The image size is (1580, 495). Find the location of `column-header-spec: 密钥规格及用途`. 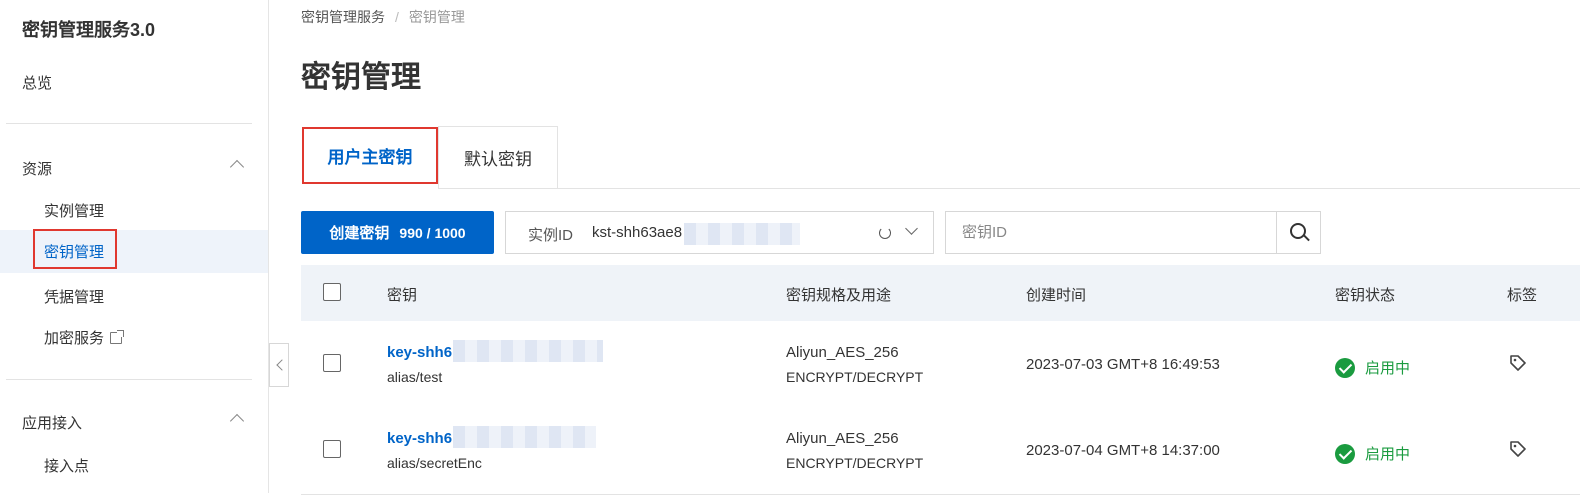

column-header-spec: 密钥规格及用途 is located at coordinates (839, 295).